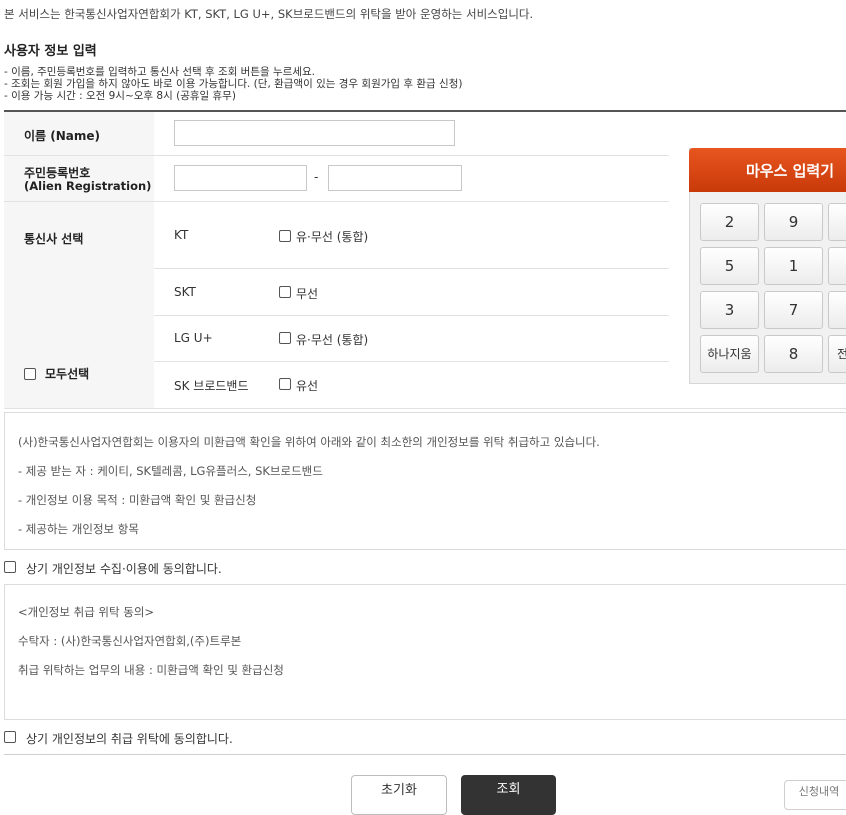 The height and width of the screenshot is (815, 846). Describe the element at coordinates (62, 136) in the screenshot. I see `name-label: 이름 (Name)` at that location.